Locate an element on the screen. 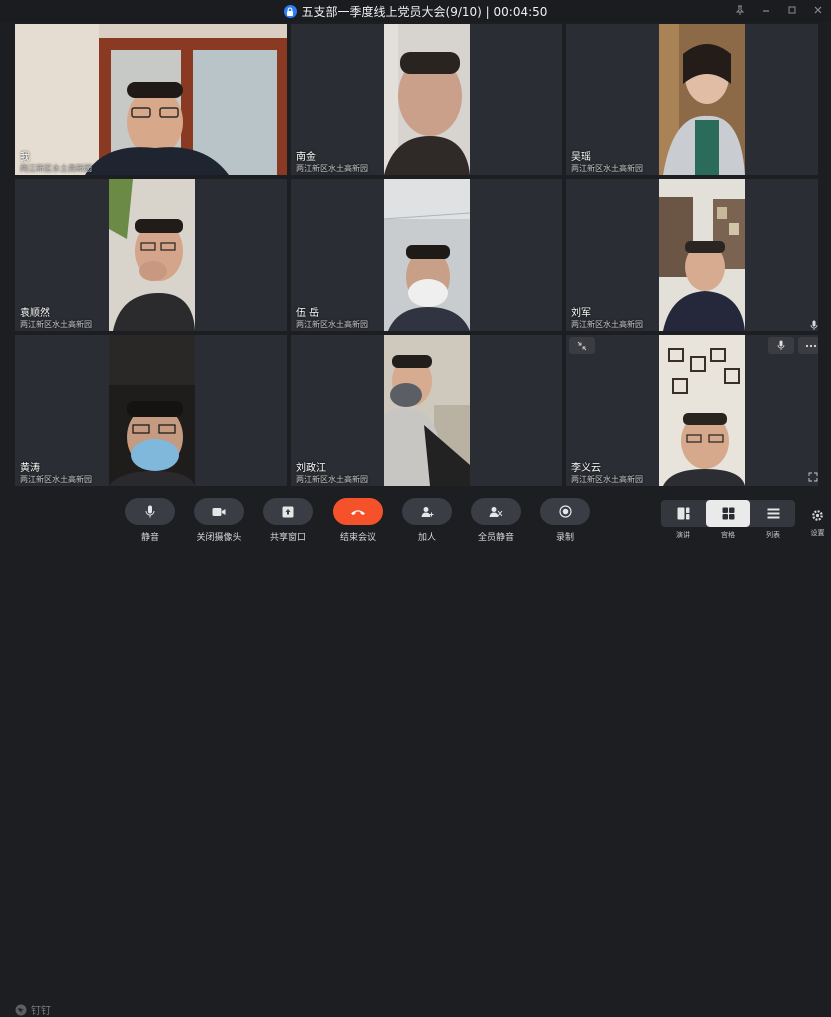  participant-name: 伍 岳 is located at coordinates (308, 313).